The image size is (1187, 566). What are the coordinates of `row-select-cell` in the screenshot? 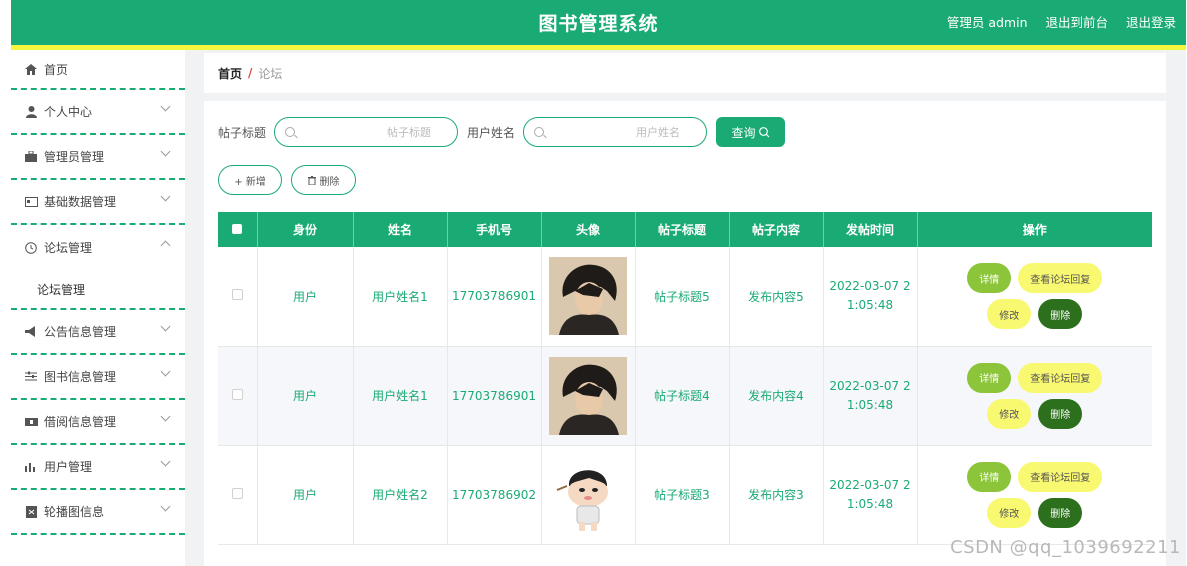 It's located at (238, 495).